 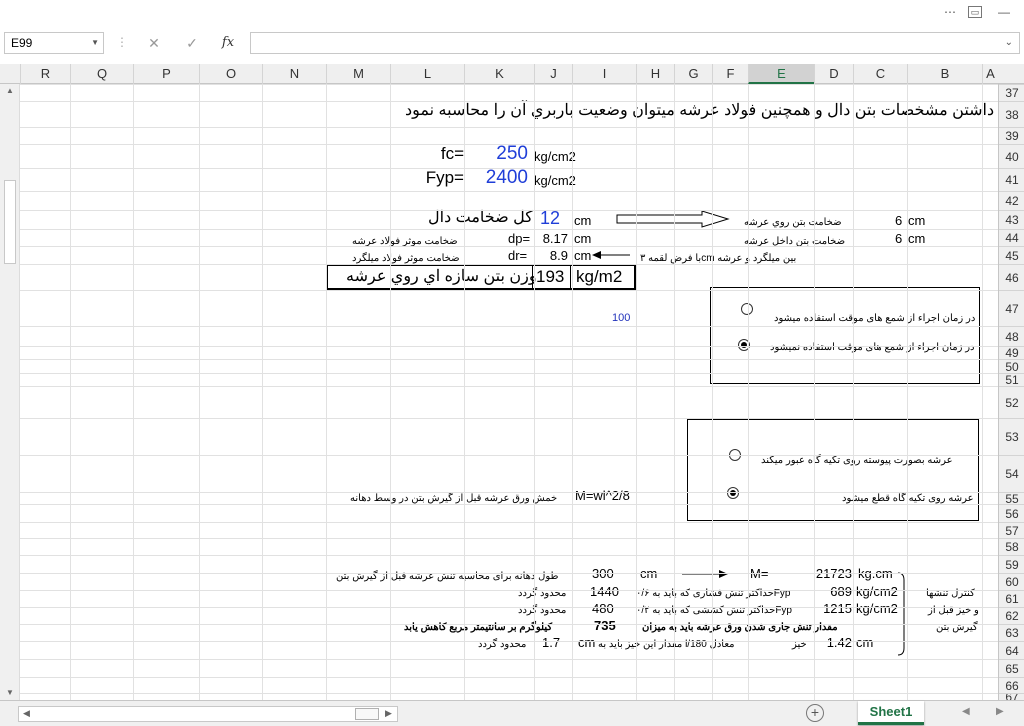 What do you see at coordinates (550, 218) in the screenshot?
I see `total-thickness-value: 12` at bounding box center [550, 218].